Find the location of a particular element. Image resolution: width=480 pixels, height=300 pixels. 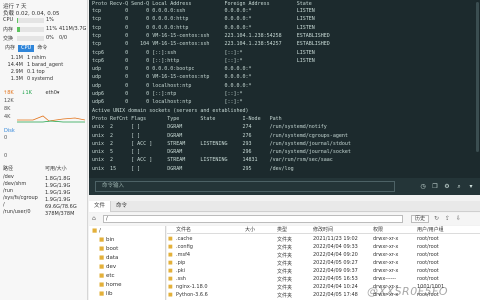

file-date: 2022/04/04 09:33 is located at coordinates (335, 247).